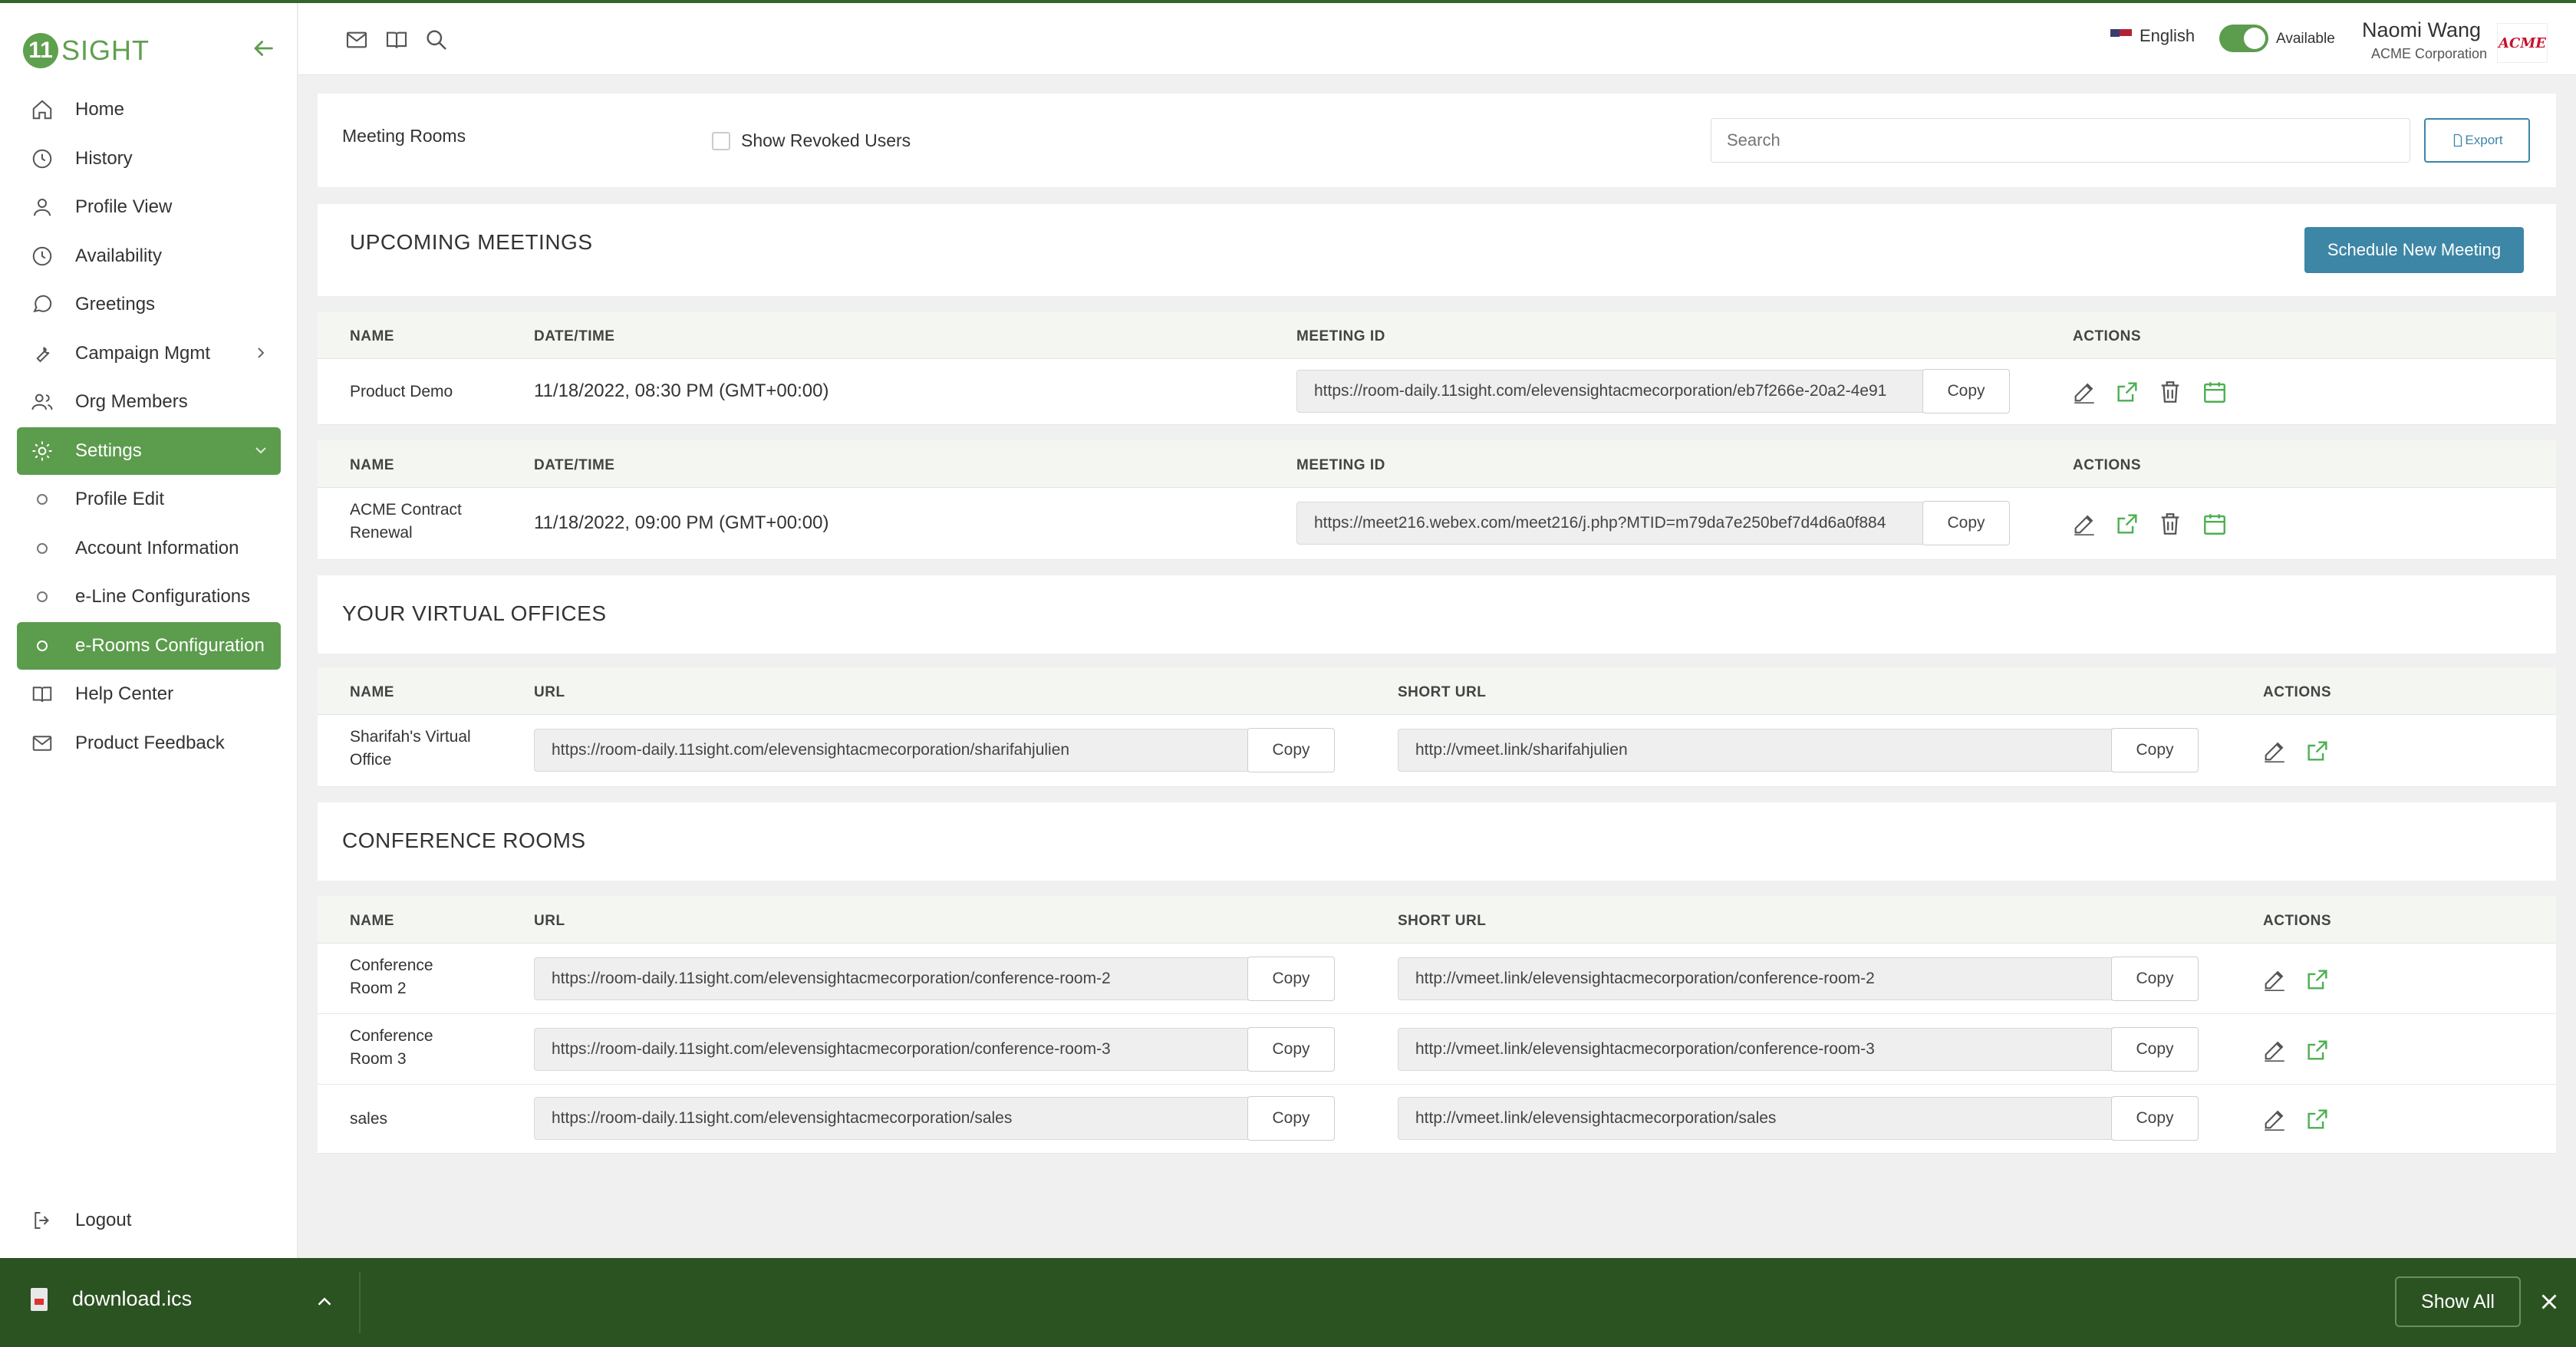 This screenshot has height=1347, width=2576. I want to click on sidebar-item-settings: Settings, so click(149, 451).